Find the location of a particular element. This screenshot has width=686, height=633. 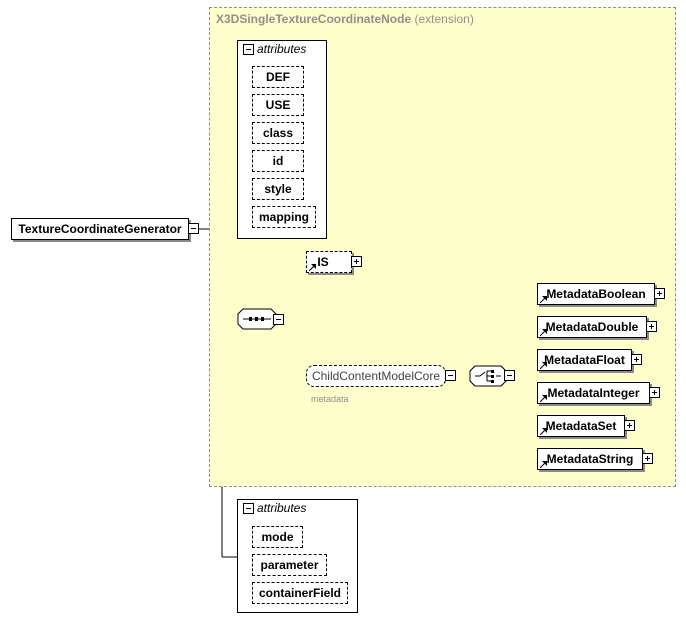

metadata-string-box: MetadataString is located at coordinates (590, 459).